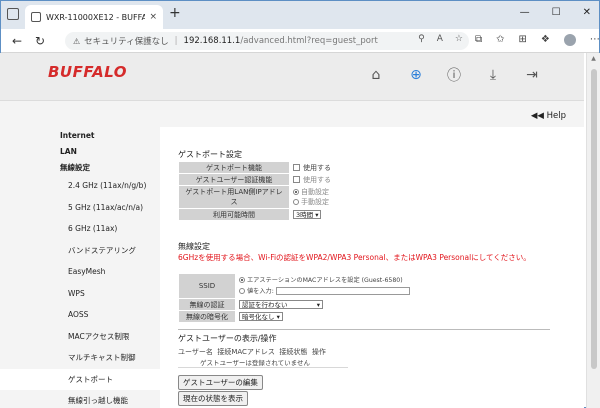 The height and width of the screenshot is (408, 600). Describe the element at coordinates (416, 75) in the screenshot. I see `globe-icon: ⊕` at that location.